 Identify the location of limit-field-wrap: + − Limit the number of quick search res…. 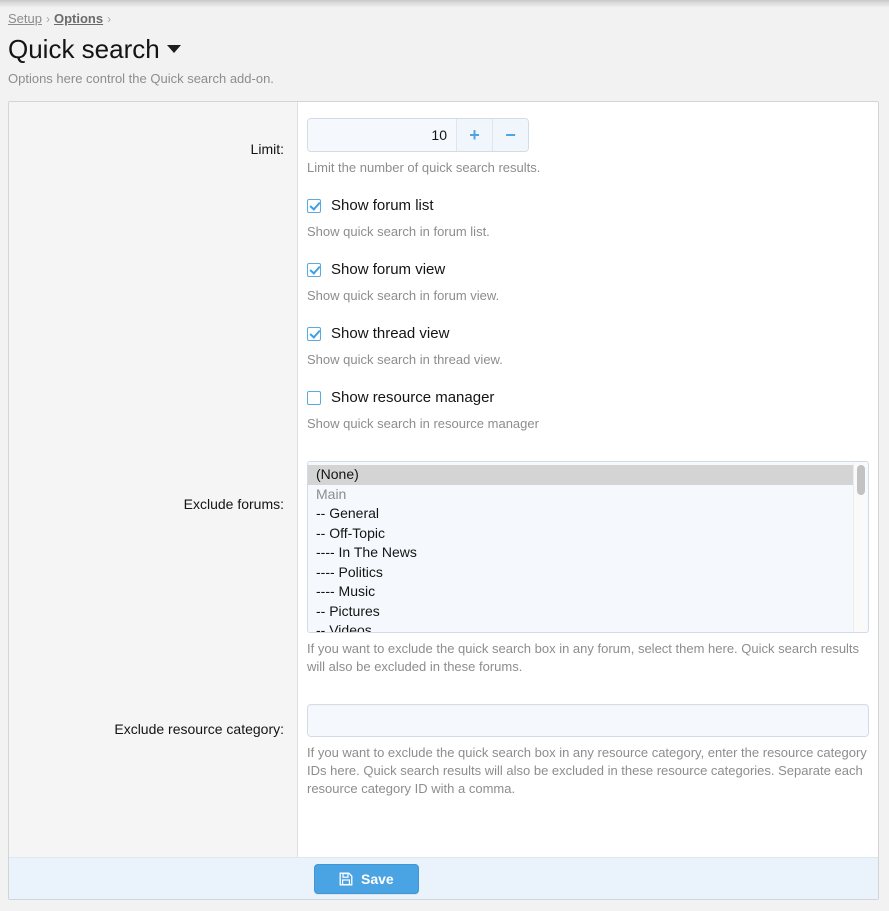
(588, 147).